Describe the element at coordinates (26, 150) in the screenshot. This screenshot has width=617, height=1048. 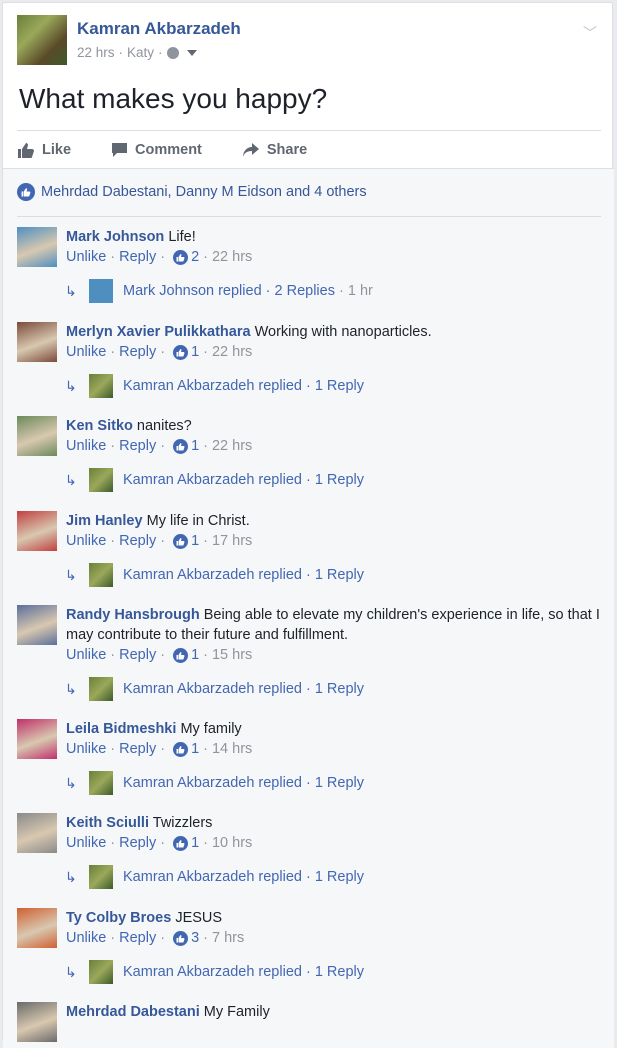
I see `thumbs-up-icon` at that location.